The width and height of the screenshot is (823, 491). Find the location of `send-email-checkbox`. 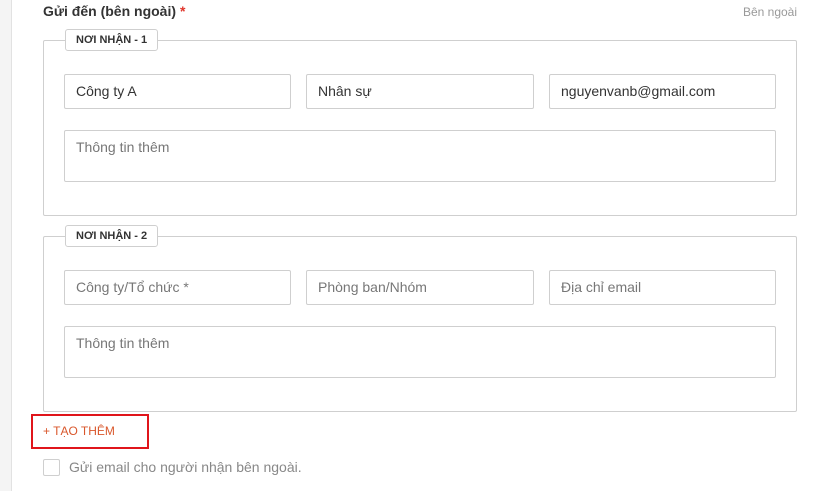

send-email-checkbox is located at coordinates (51, 467).